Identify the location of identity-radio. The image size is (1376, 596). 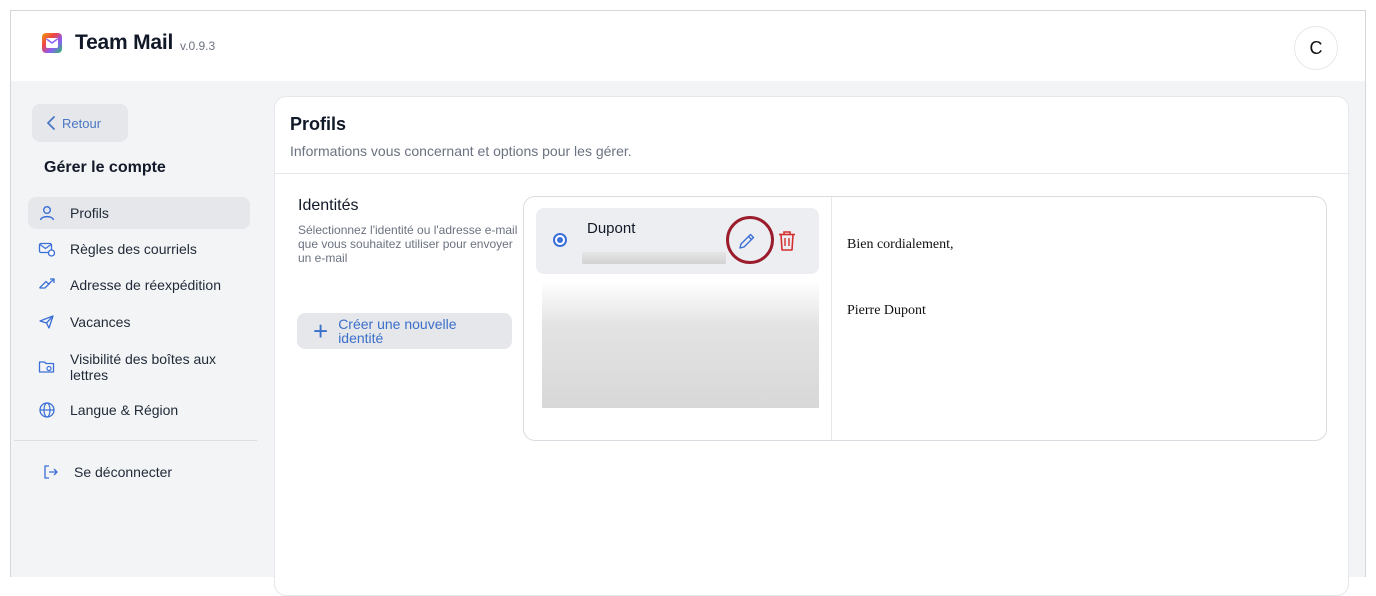
(560, 240).